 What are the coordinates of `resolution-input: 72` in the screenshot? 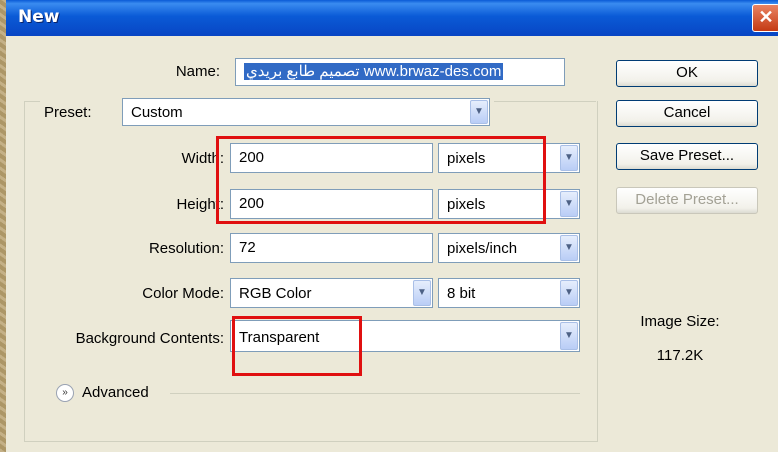 It's located at (331, 248).